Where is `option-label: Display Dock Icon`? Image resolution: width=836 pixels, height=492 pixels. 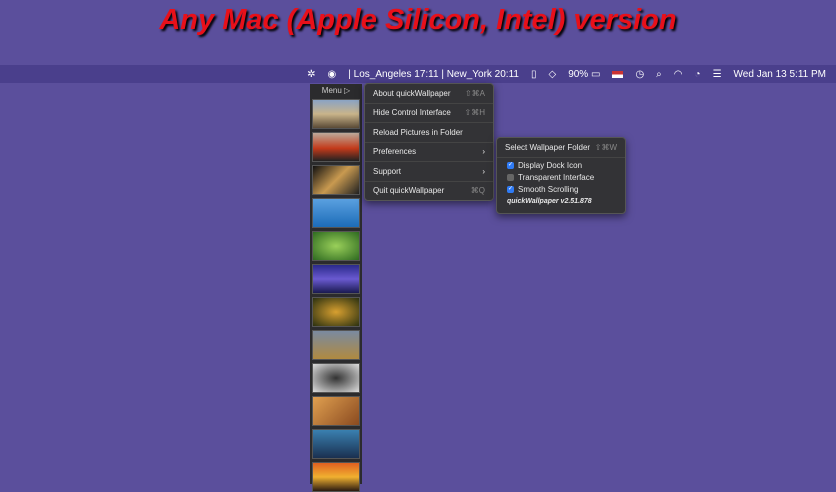 option-label: Display Dock Icon is located at coordinates (550, 165).